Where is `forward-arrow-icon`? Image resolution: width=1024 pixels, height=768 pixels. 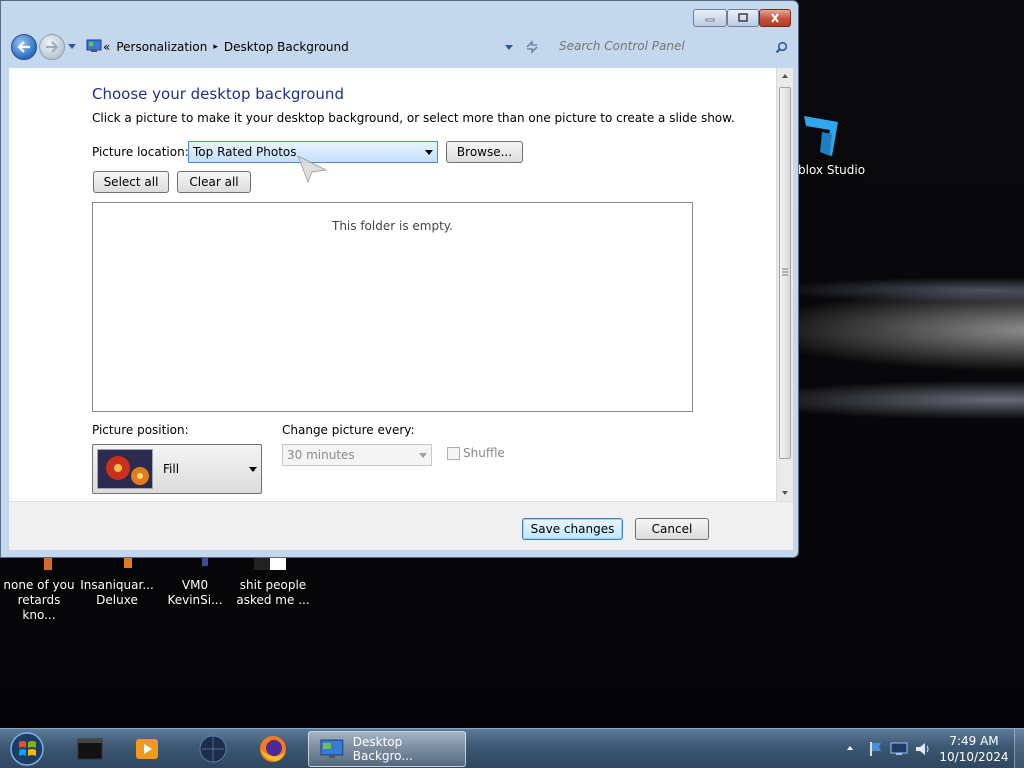 forward-arrow-icon is located at coordinates (52, 47).